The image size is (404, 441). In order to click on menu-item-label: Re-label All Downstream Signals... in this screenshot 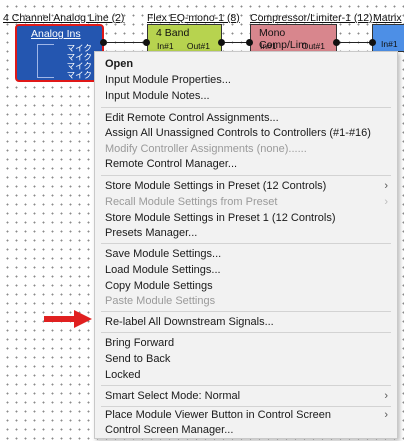, I will do `click(189, 322)`.